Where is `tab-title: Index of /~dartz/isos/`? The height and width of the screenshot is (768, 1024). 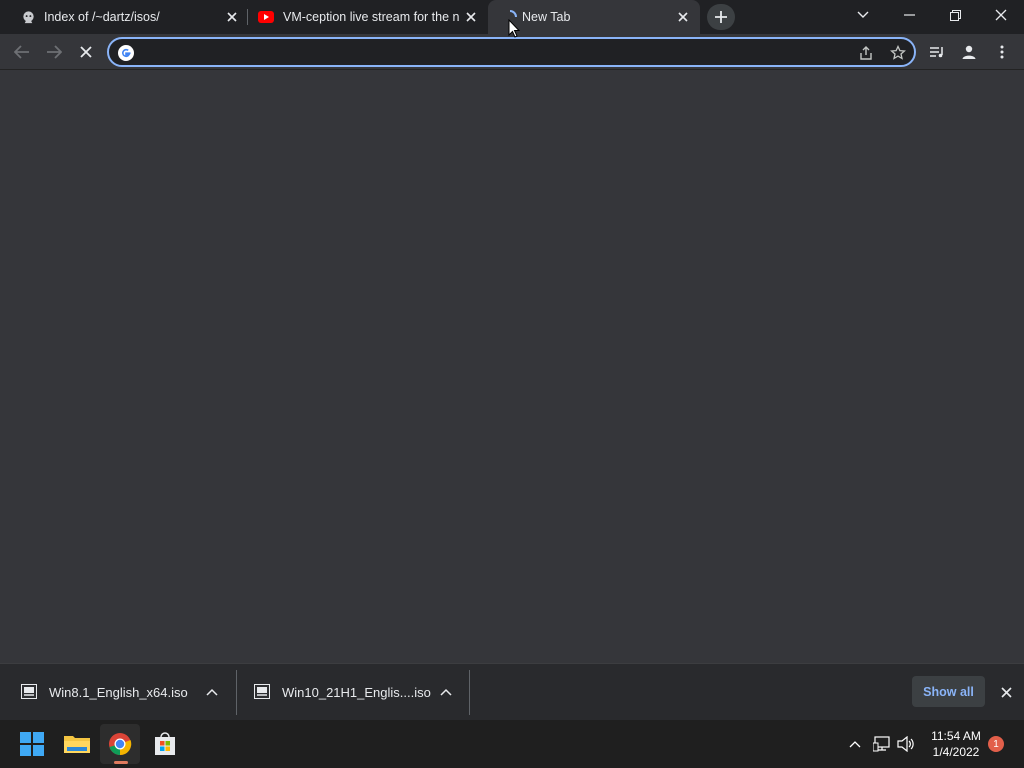 tab-title: Index of /~dartz/isos/ is located at coordinates (102, 17).